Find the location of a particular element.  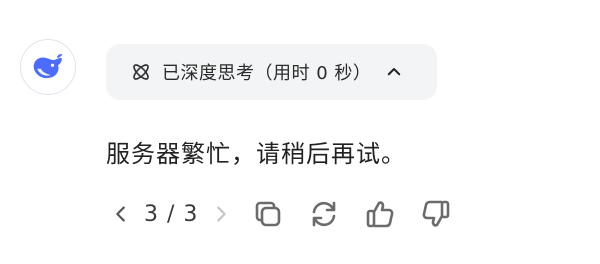

assistant-avatar is located at coordinates (48, 67).